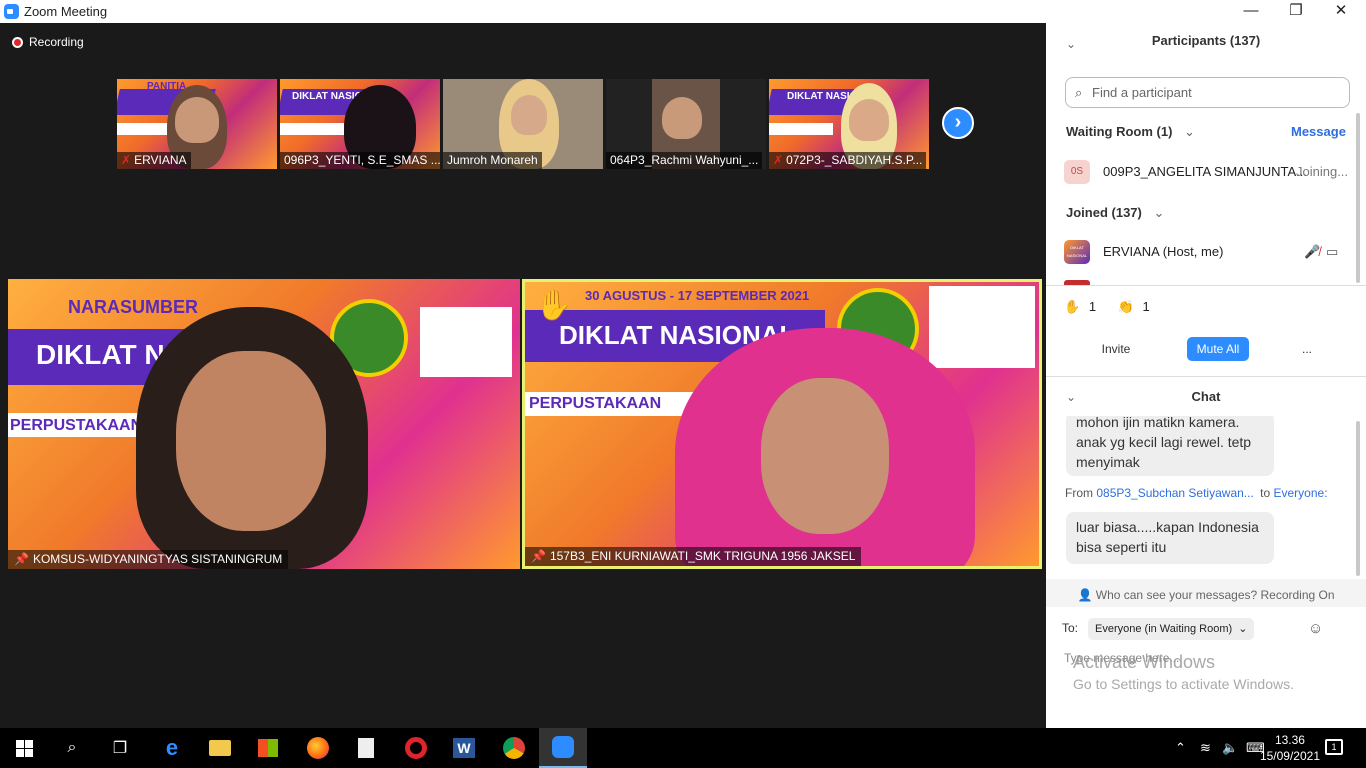 The width and height of the screenshot is (1366, 768). Describe the element at coordinates (1318, 131) in the screenshot. I see `message-waiting-room-link: Message` at that location.